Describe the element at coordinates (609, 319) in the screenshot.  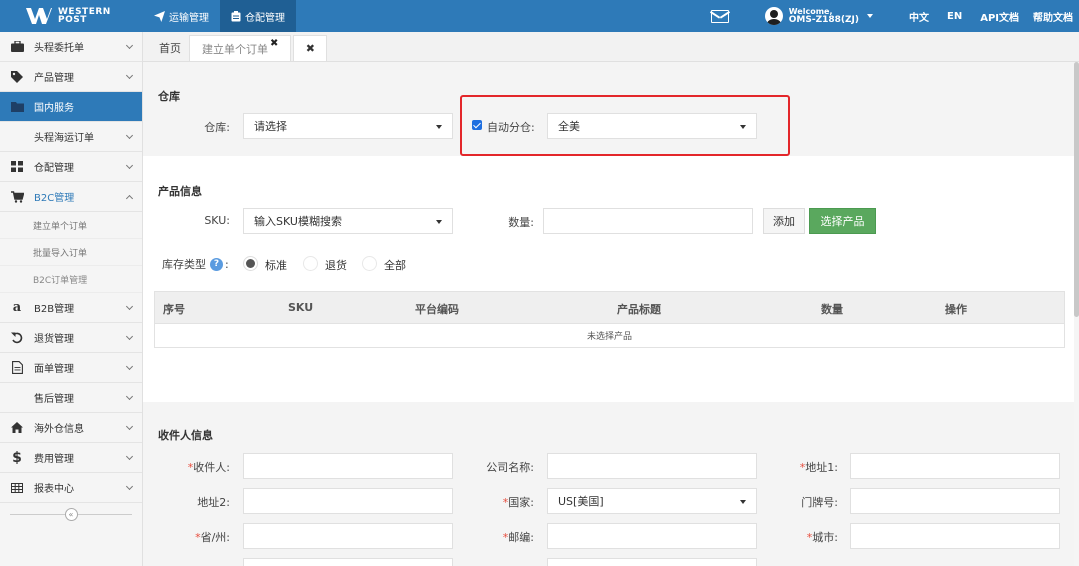
I see `product-table: 序号 SKU 平台编码 产品标题 数量 操作 未选择产品` at that location.